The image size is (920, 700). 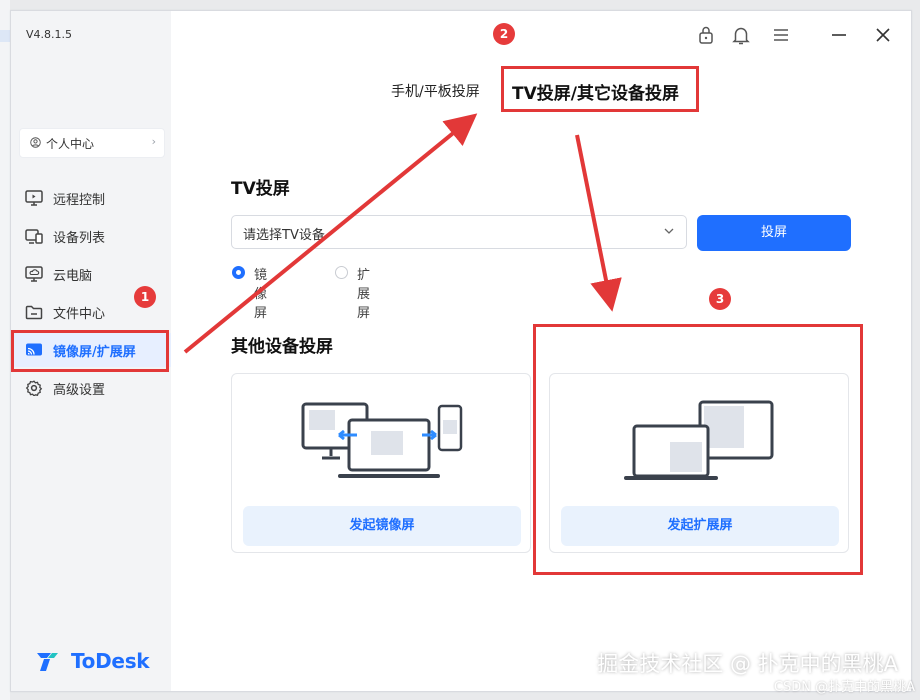 I want to click on lock-icon, so click(x=706, y=35).